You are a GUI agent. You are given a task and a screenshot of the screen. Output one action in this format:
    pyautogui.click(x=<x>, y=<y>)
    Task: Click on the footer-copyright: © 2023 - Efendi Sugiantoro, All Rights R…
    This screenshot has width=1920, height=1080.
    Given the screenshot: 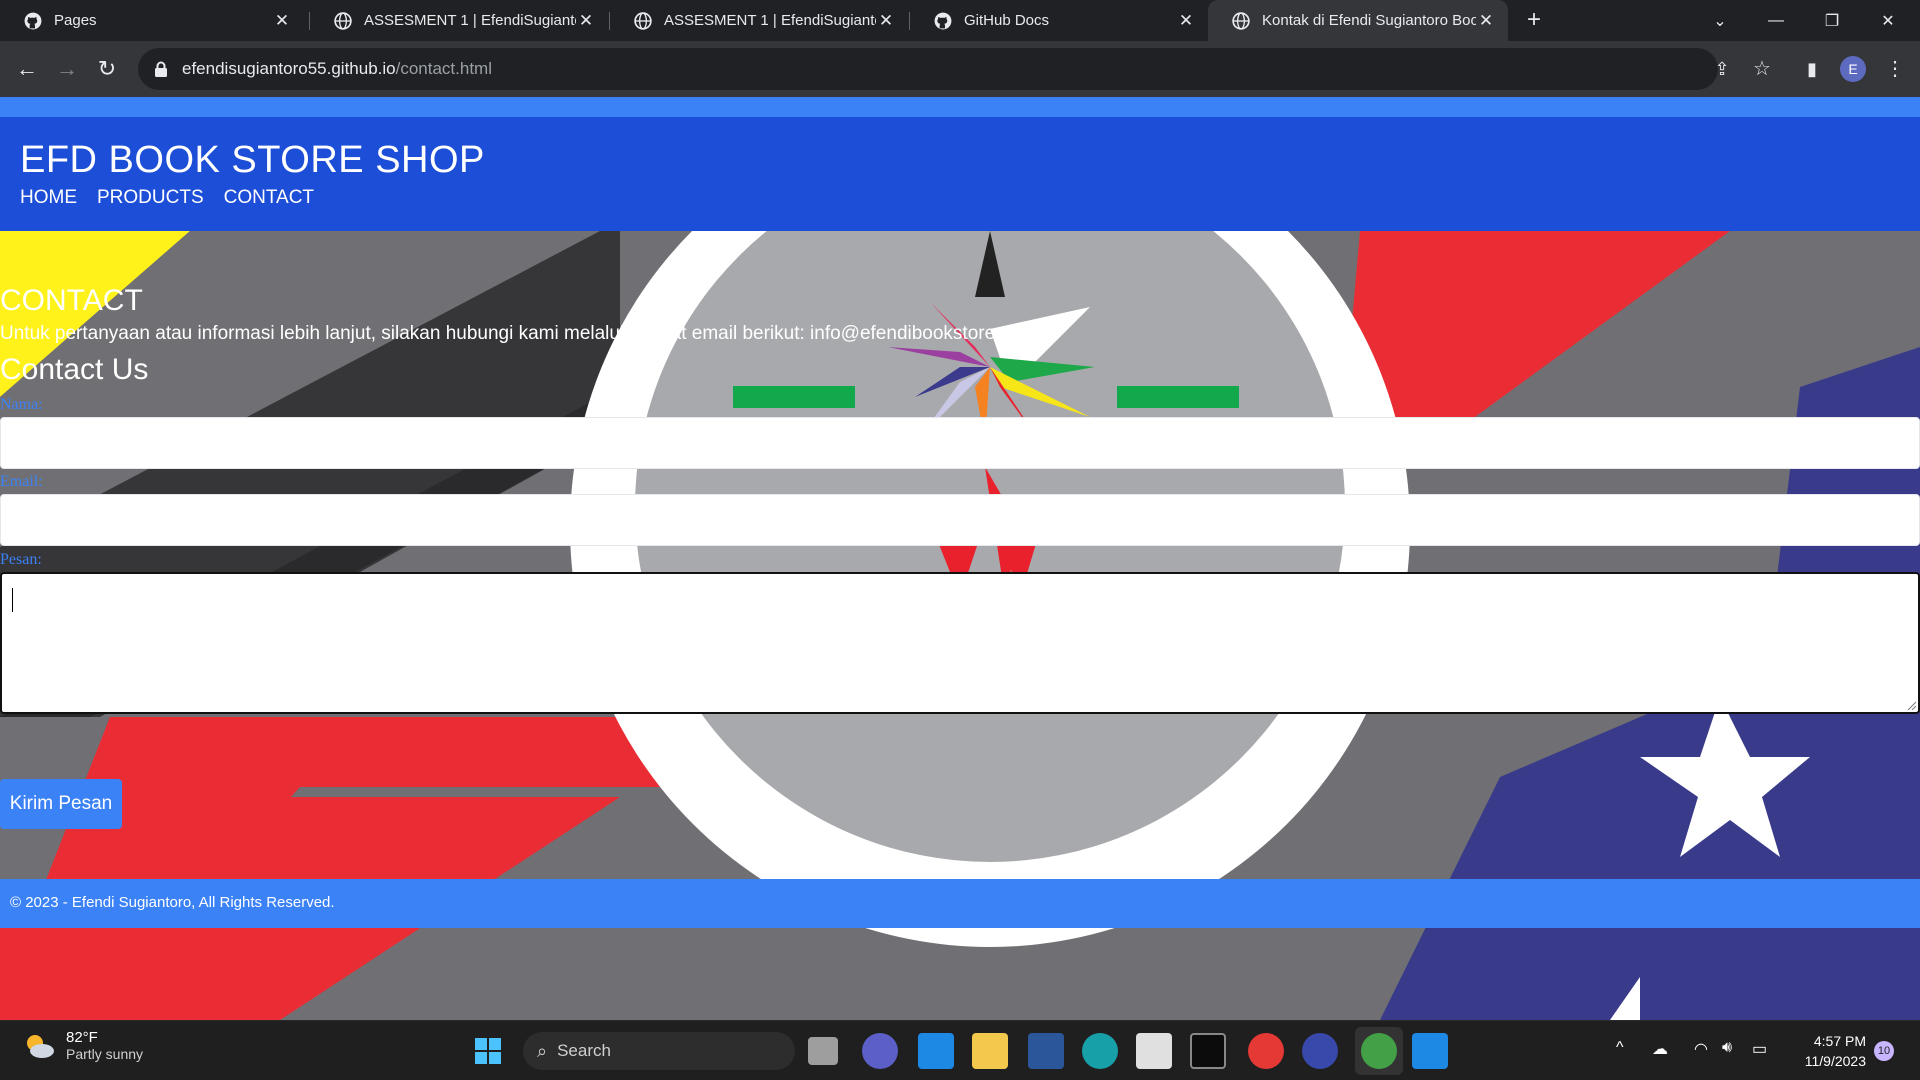 What is the action you would take?
    pyautogui.click(x=172, y=902)
    